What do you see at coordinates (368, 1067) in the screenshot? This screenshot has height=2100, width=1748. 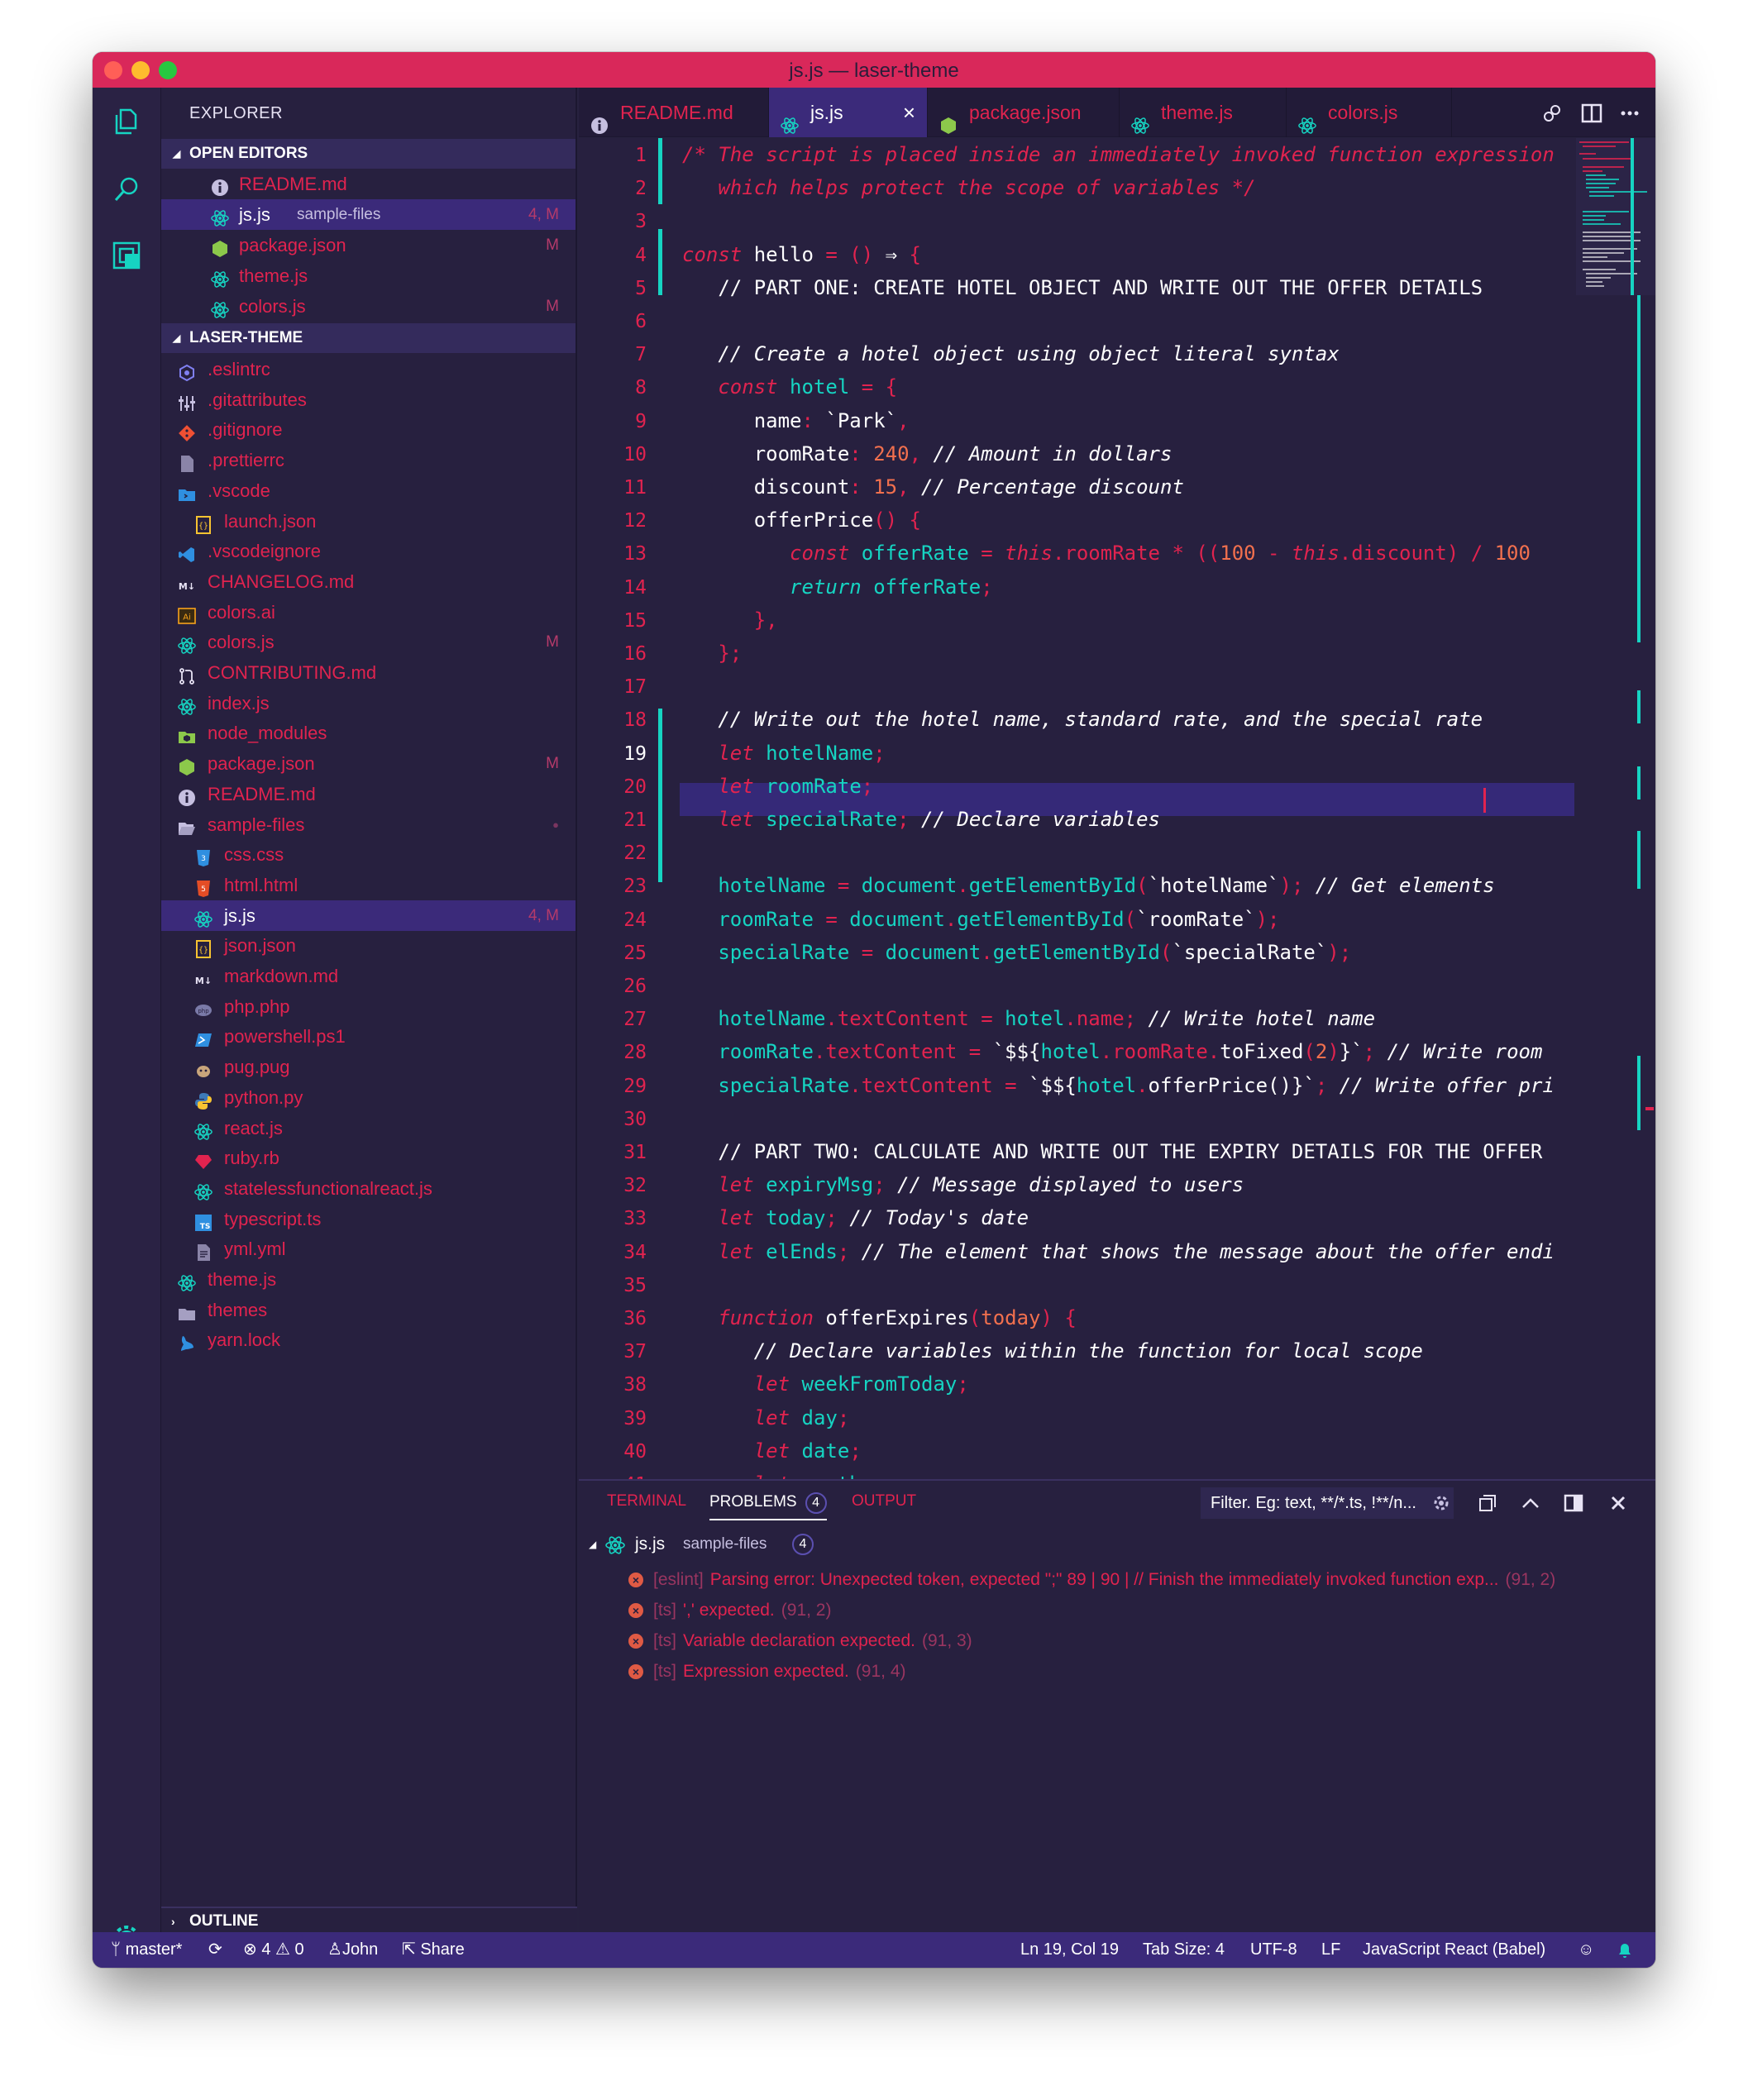 I see `file-tree-item: pug.pug` at bounding box center [368, 1067].